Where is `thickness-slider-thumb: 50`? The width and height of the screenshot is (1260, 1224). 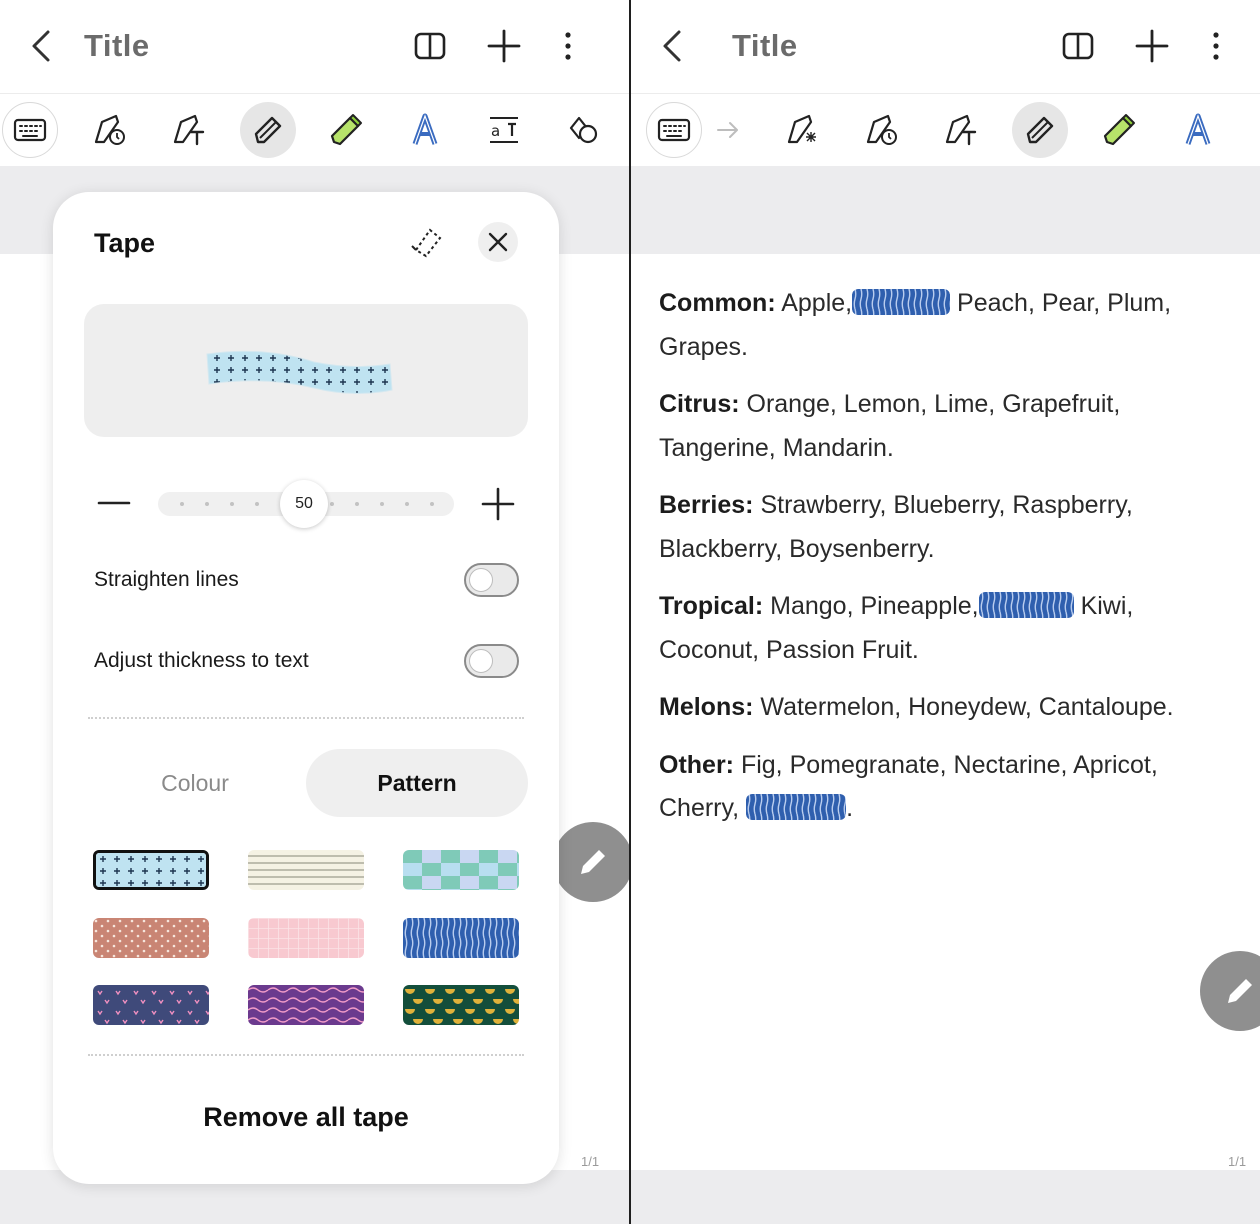
thickness-slider-thumb: 50 is located at coordinates (304, 504).